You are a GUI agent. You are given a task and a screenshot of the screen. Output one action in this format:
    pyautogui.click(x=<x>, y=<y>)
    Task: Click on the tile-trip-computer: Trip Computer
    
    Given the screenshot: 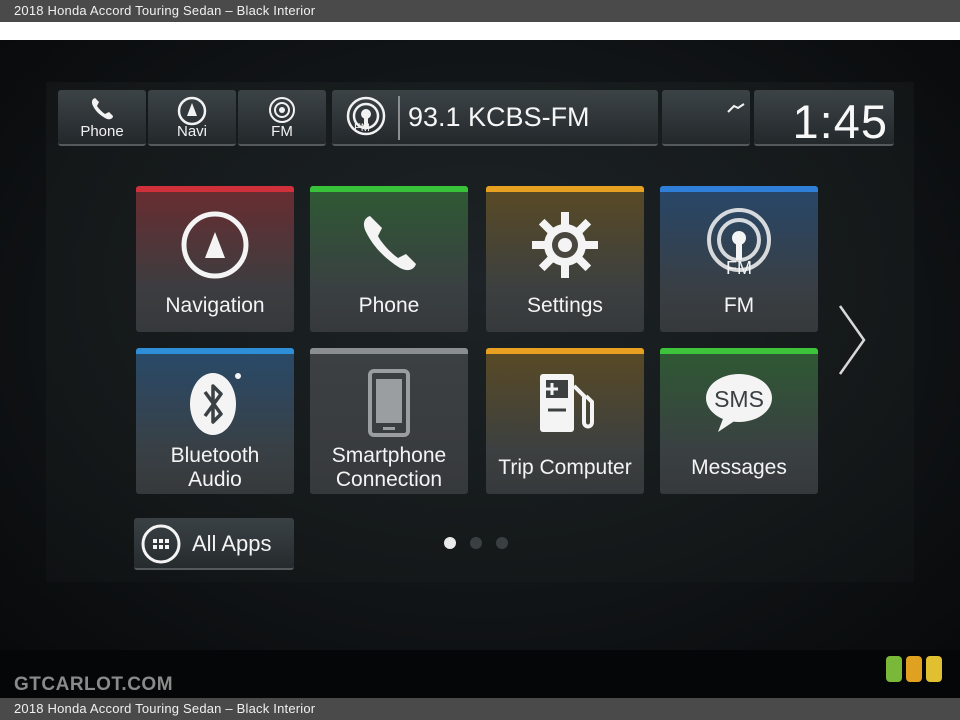 What is the action you would take?
    pyautogui.click(x=565, y=421)
    